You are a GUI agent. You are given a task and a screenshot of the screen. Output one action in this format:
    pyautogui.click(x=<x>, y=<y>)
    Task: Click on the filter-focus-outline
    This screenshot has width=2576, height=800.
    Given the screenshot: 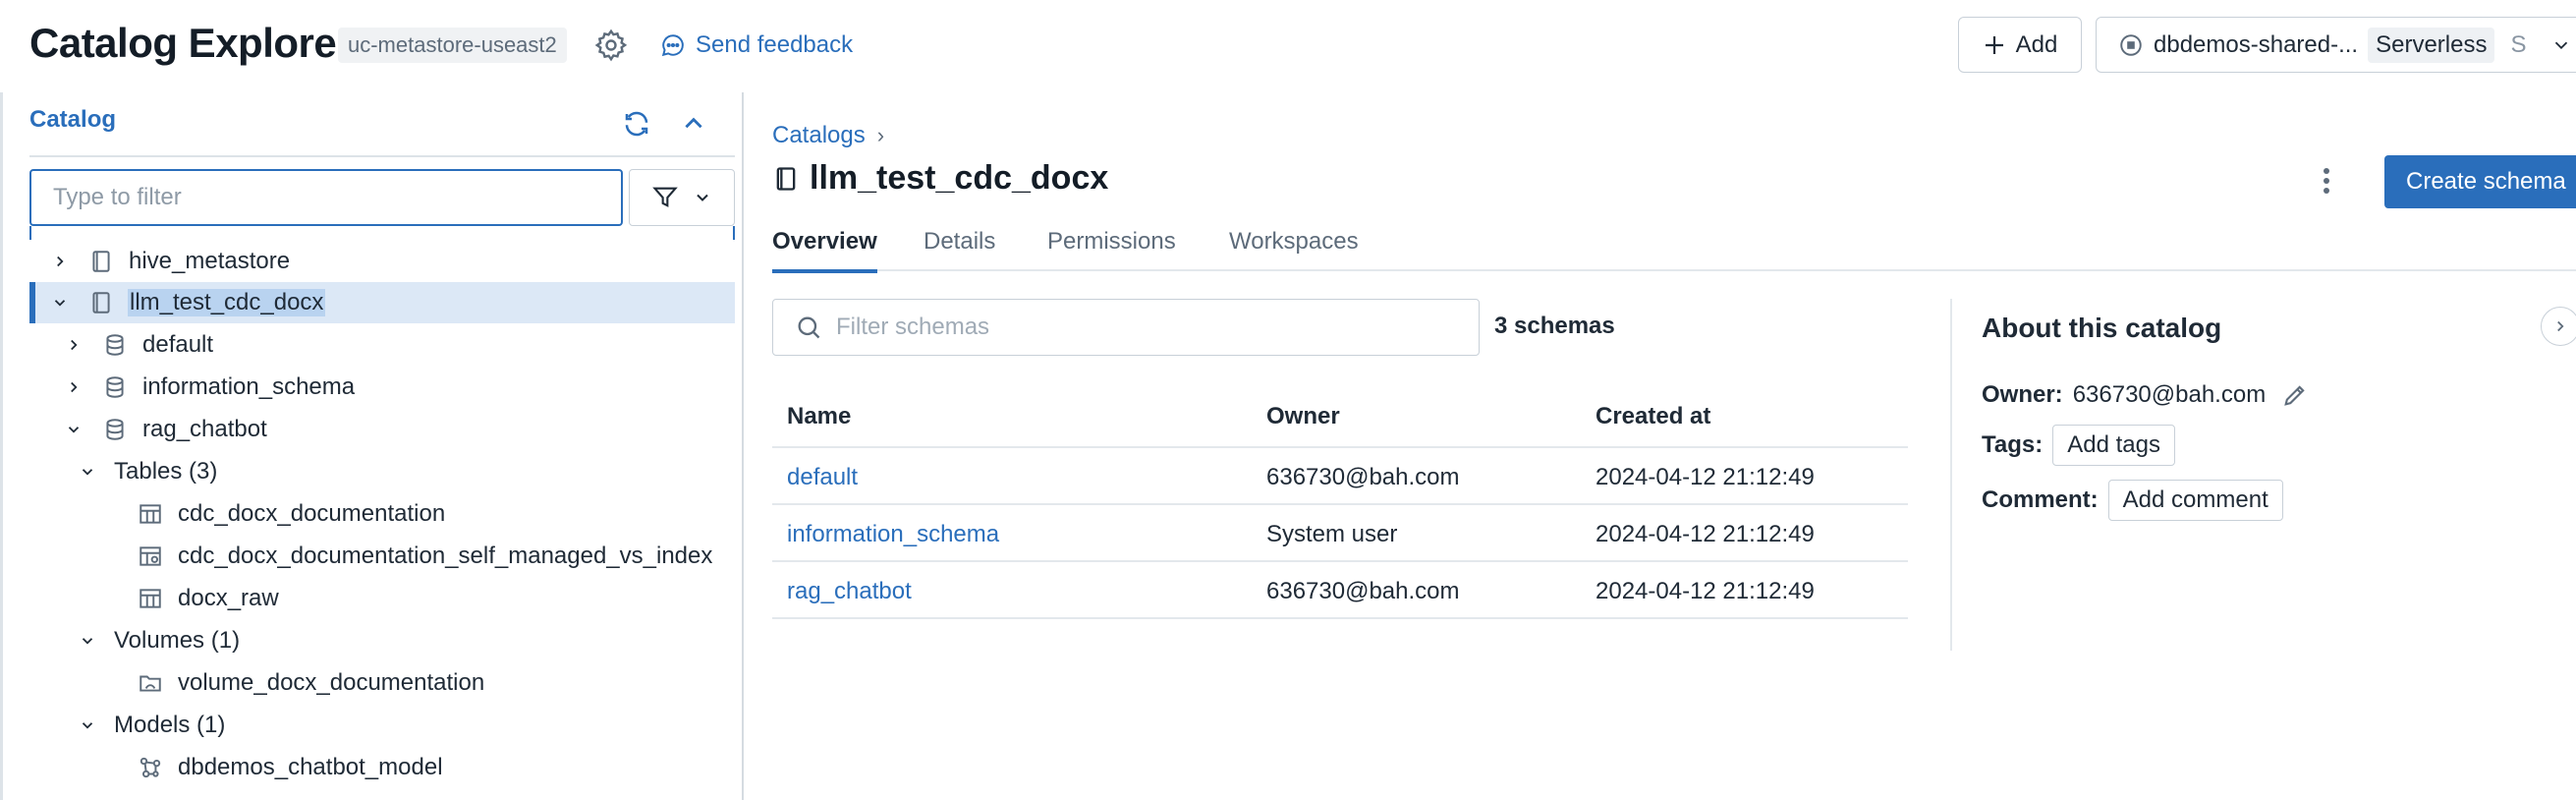 What is the action you would take?
    pyautogui.click(x=382, y=233)
    